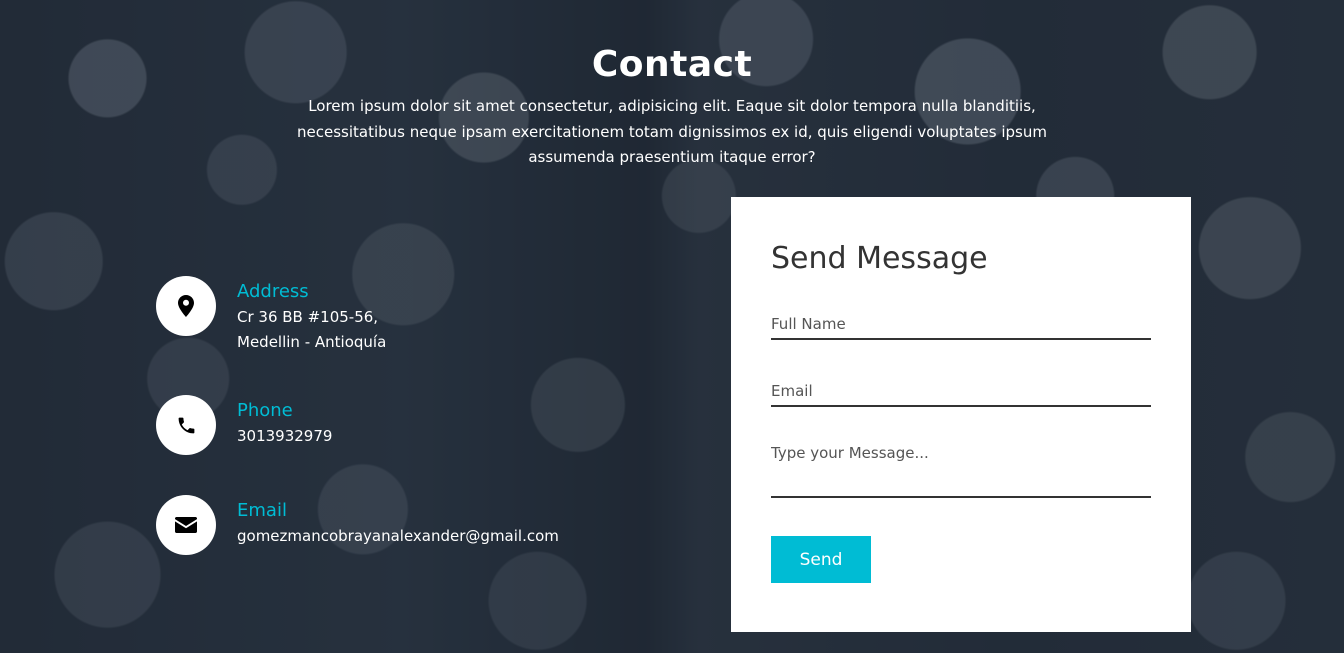 The height and width of the screenshot is (653, 1344). Describe the element at coordinates (879, 258) in the screenshot. I see `form-title: Send Message` at that location.